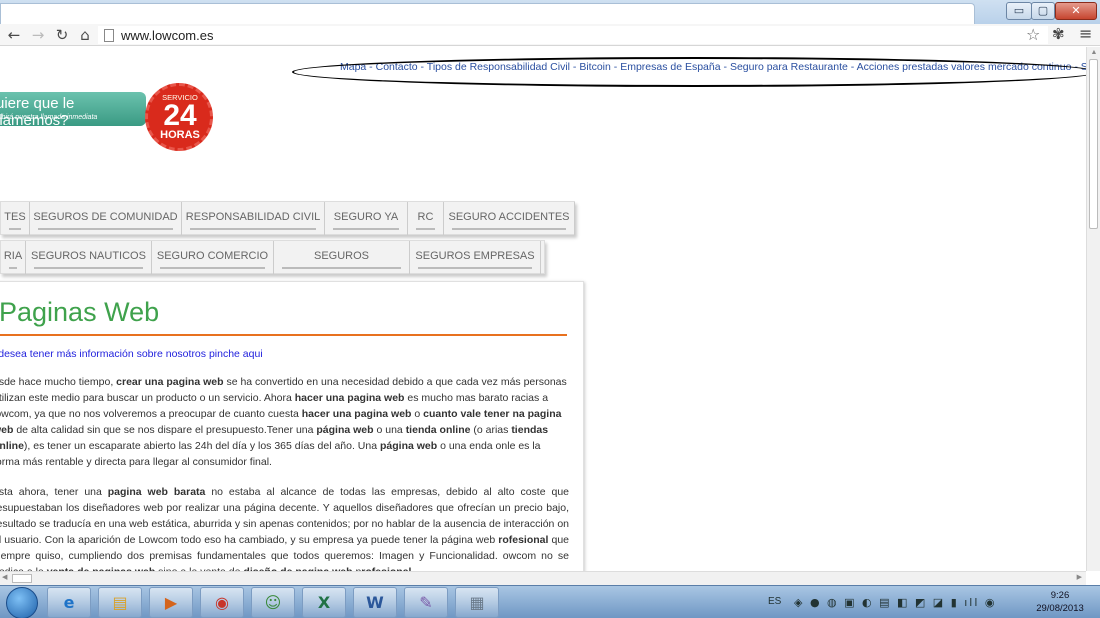  I want to click on menu-item: SEGUROS EMPRESAS, so click(475, 257).